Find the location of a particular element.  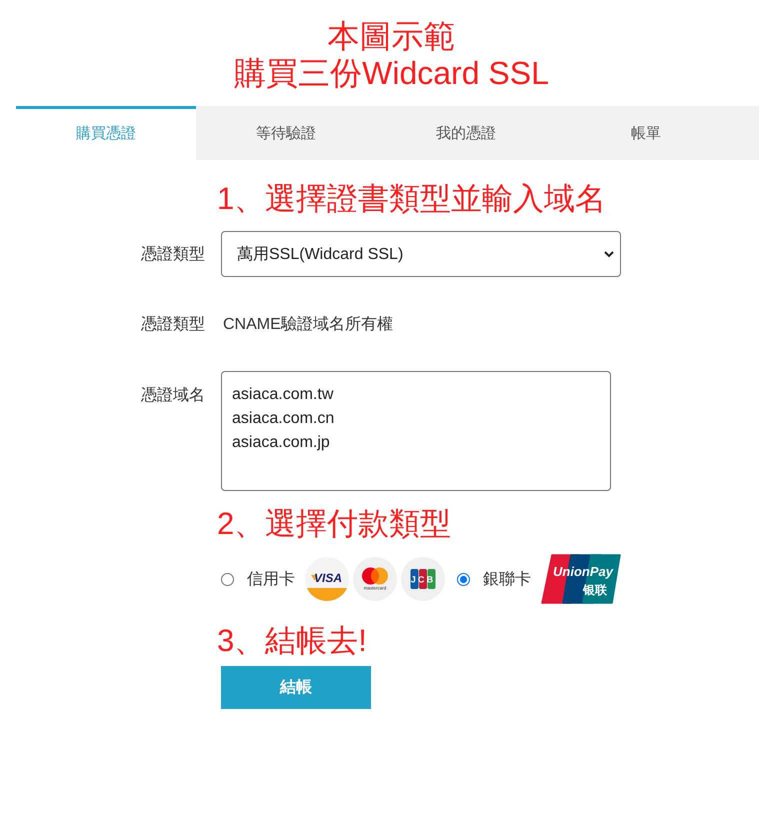

step-heading: 2、選擇付款類型 is located at coordinates (334, 524).